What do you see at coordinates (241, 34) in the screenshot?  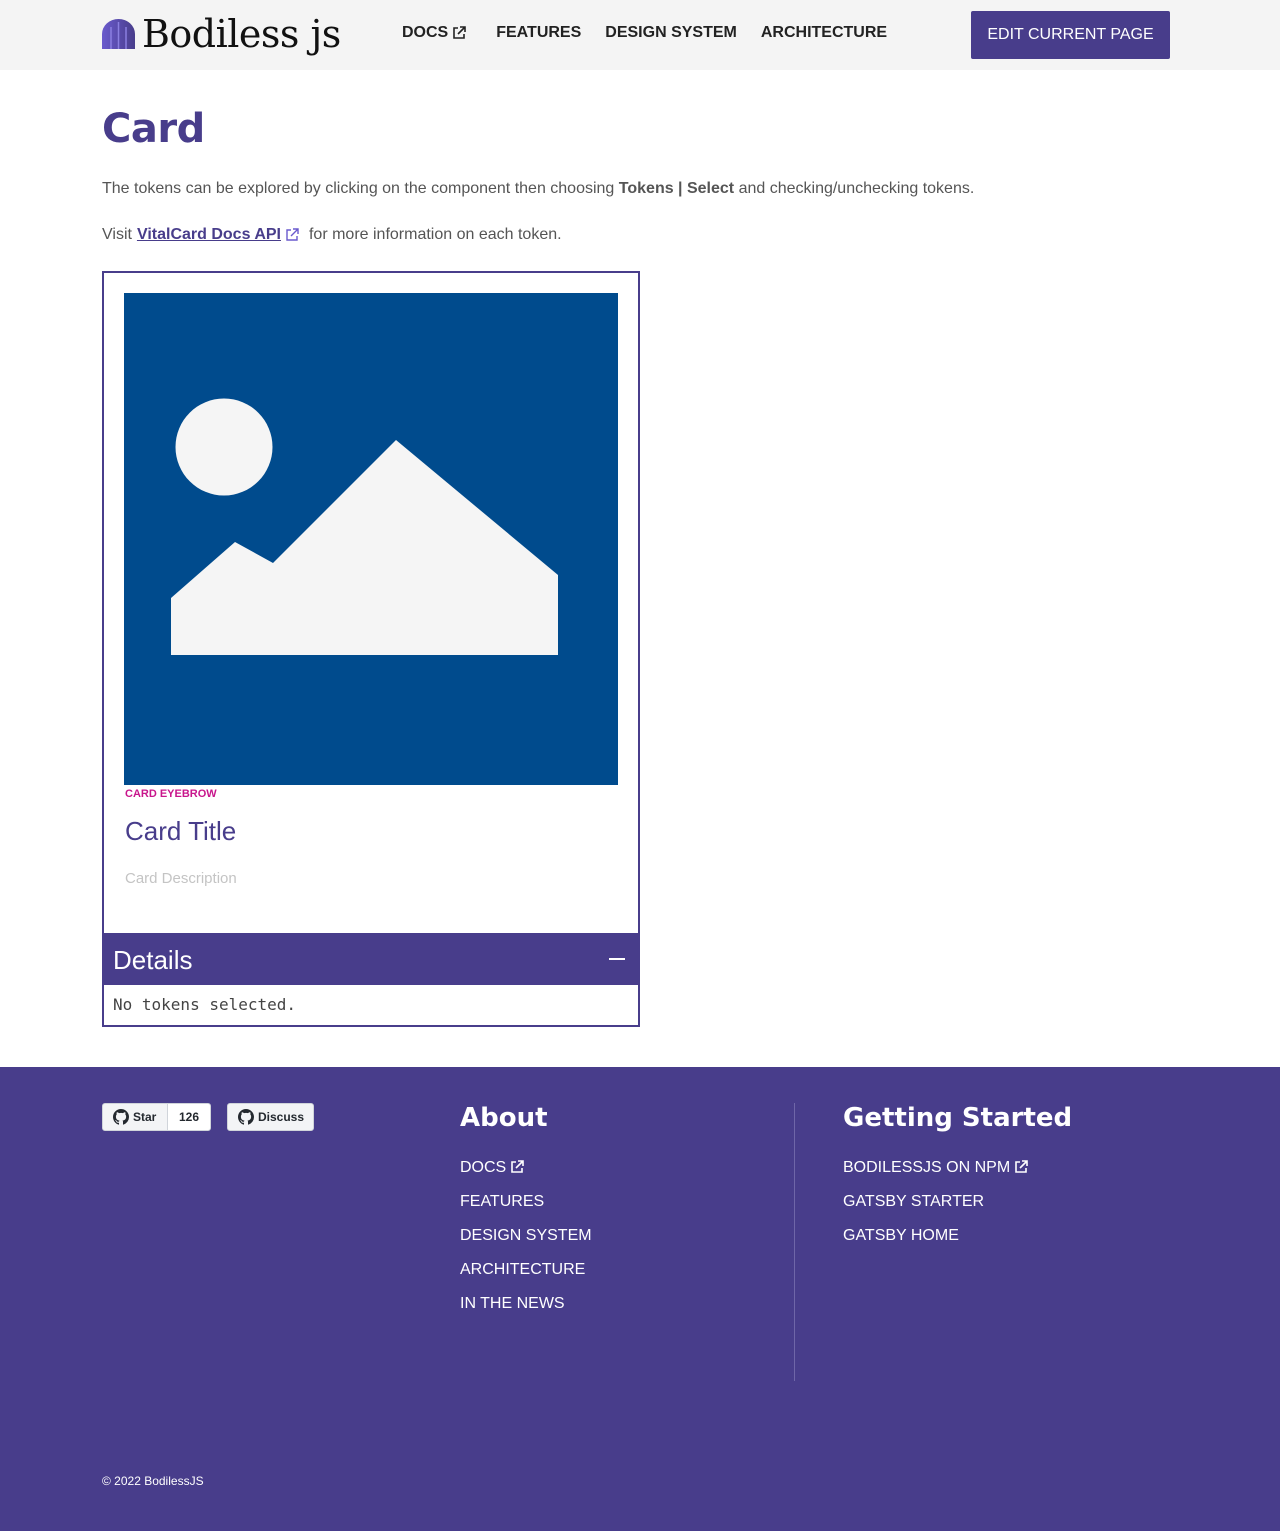 I see `logo-text: Bodiless js` at bounding box center [241, 34].